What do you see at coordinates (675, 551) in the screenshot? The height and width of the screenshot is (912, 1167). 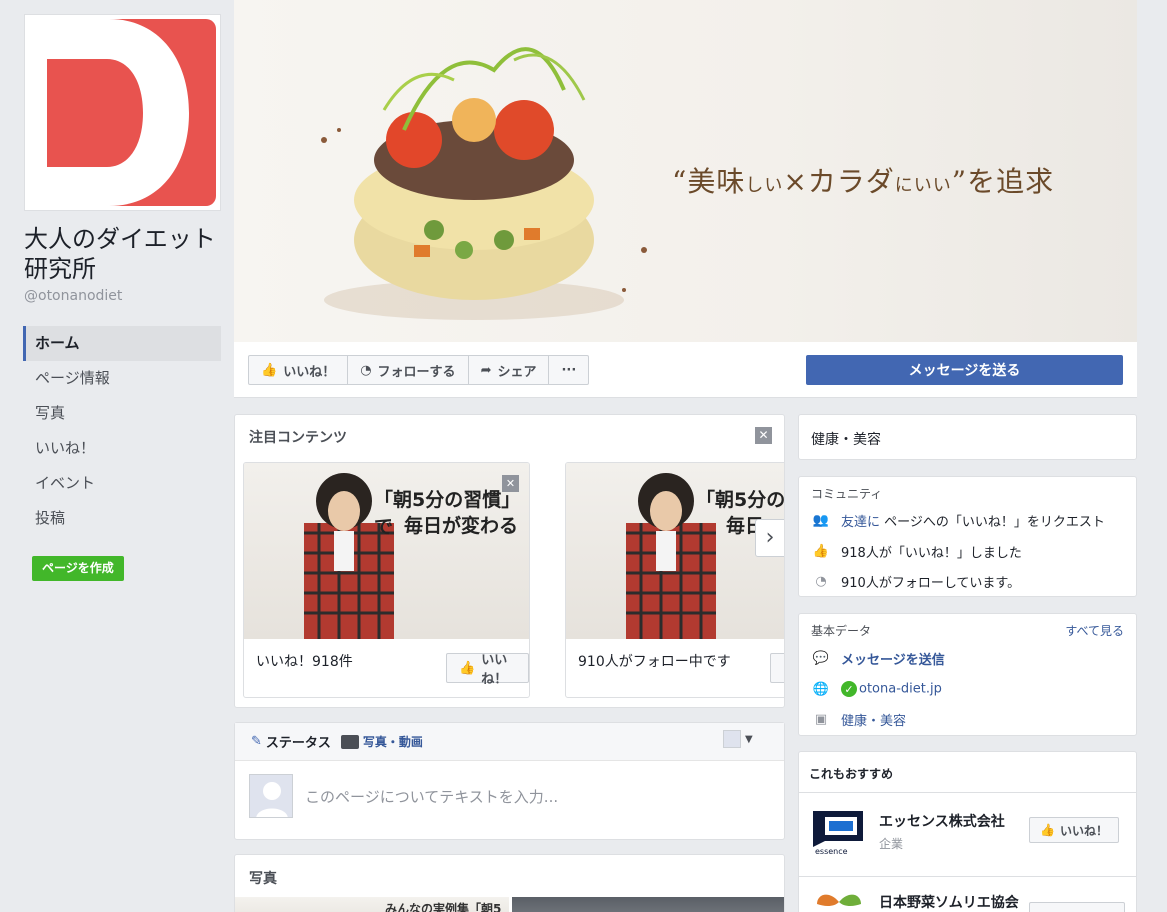 I see `featured-image: 「朝5分の 毎日` at bounding box center [675, 551].